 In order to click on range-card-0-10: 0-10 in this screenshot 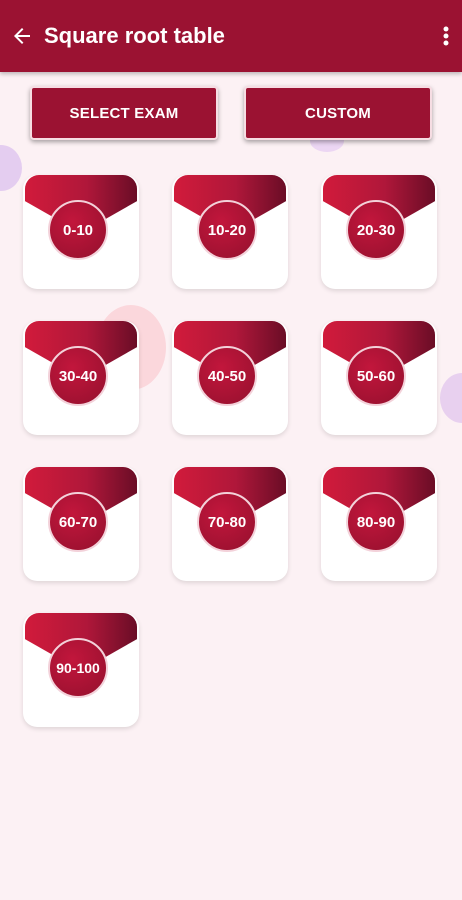, I will do `click(81, 232)`.